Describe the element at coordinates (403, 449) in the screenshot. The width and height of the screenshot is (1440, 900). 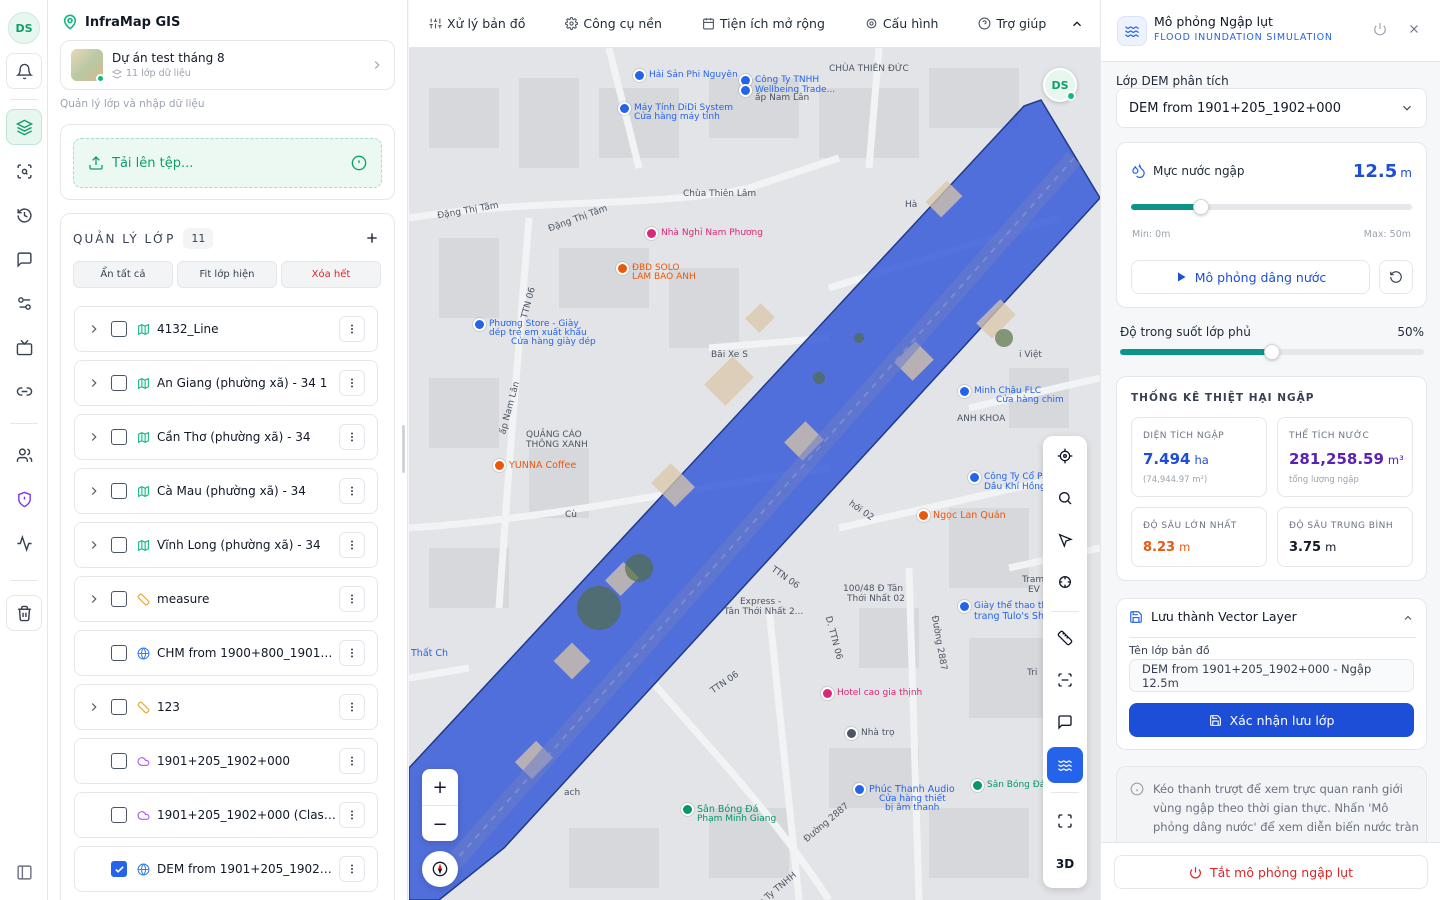
I see `sidebar-resize-handle` at that location.